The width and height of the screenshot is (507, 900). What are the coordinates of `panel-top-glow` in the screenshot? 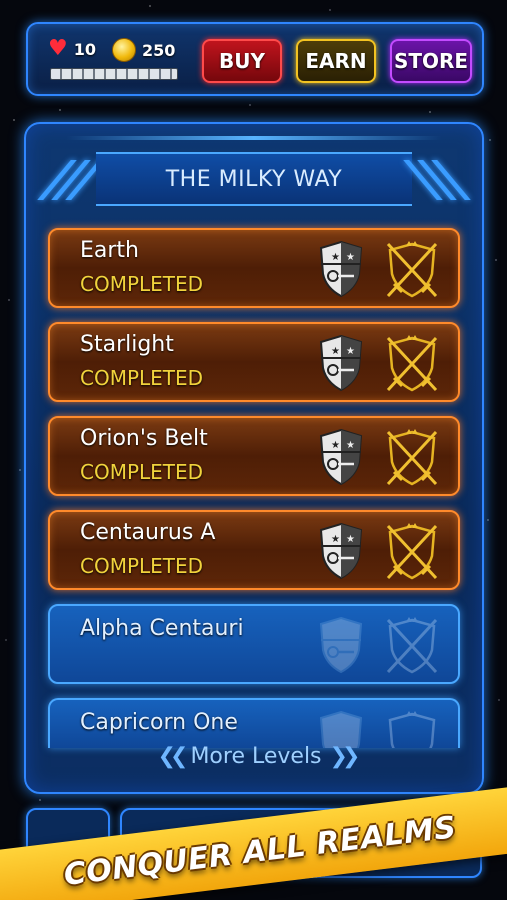 It's located at (254, 138).